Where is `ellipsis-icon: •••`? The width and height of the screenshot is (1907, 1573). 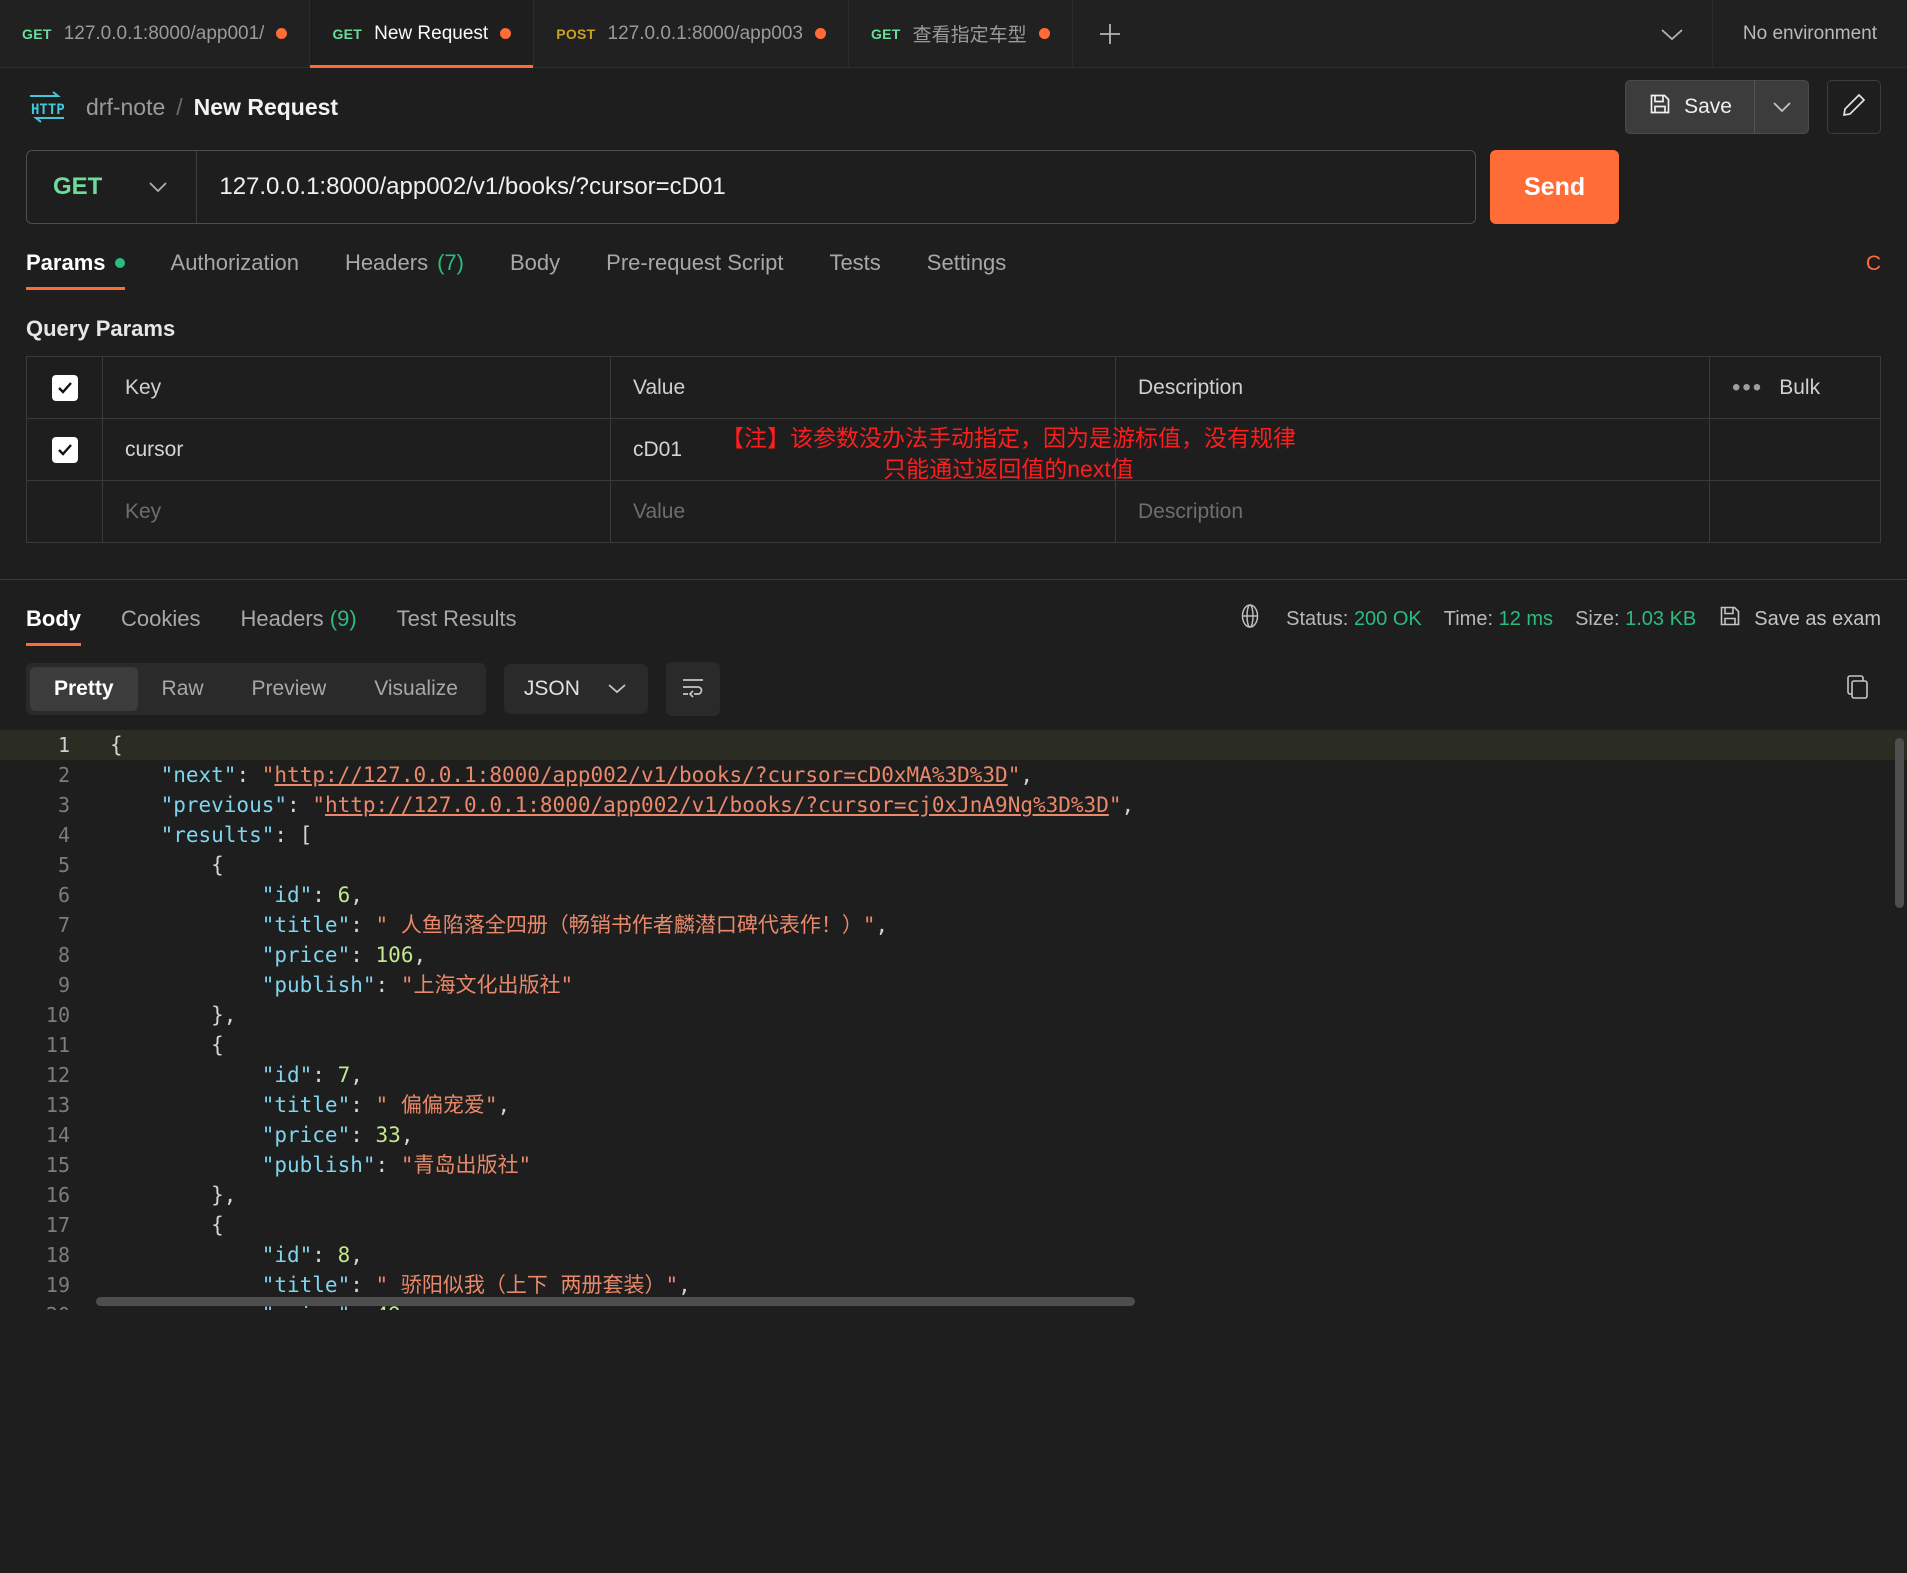 ellipsis-icon: ••• is located at coordinates (1747, 388).